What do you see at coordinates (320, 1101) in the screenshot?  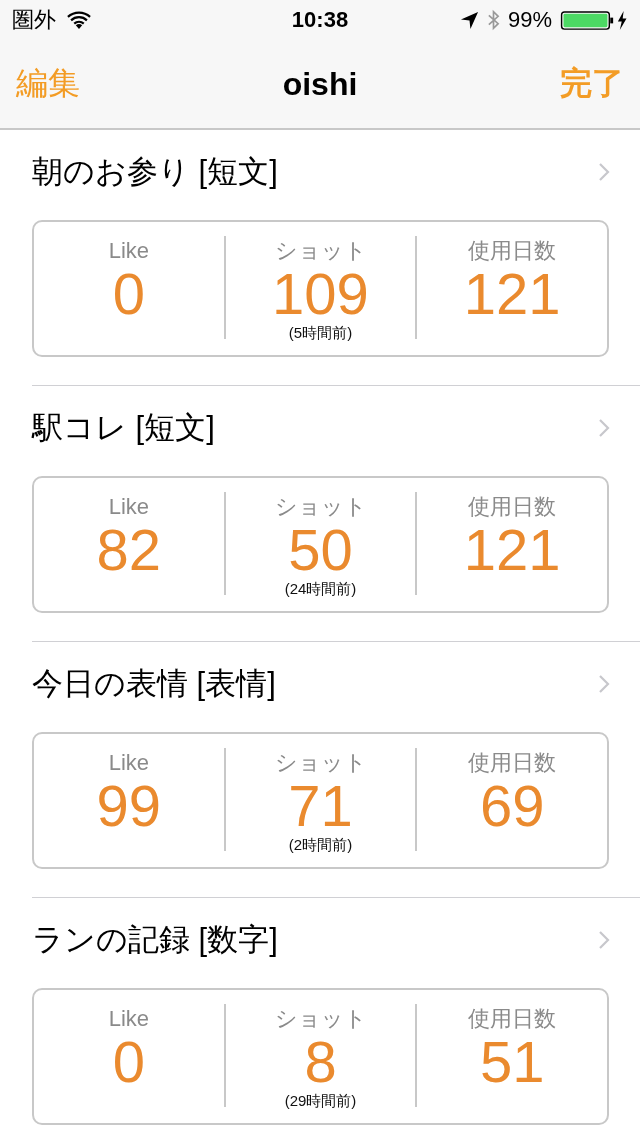 I see `stat-note: (29時間前)` at bounding box center [320, 1101].